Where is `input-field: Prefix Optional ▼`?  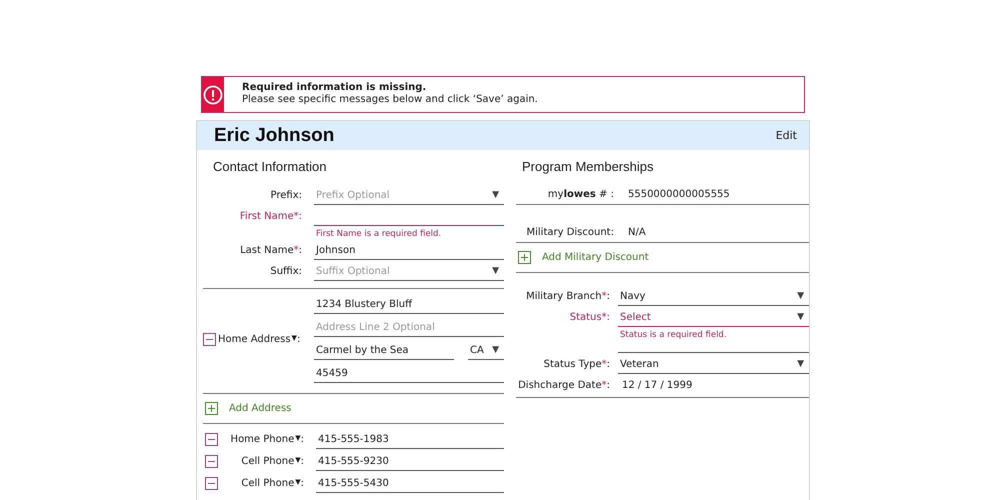 input-field: Prefix Optional ▼ is located at coordinates (409, 195).